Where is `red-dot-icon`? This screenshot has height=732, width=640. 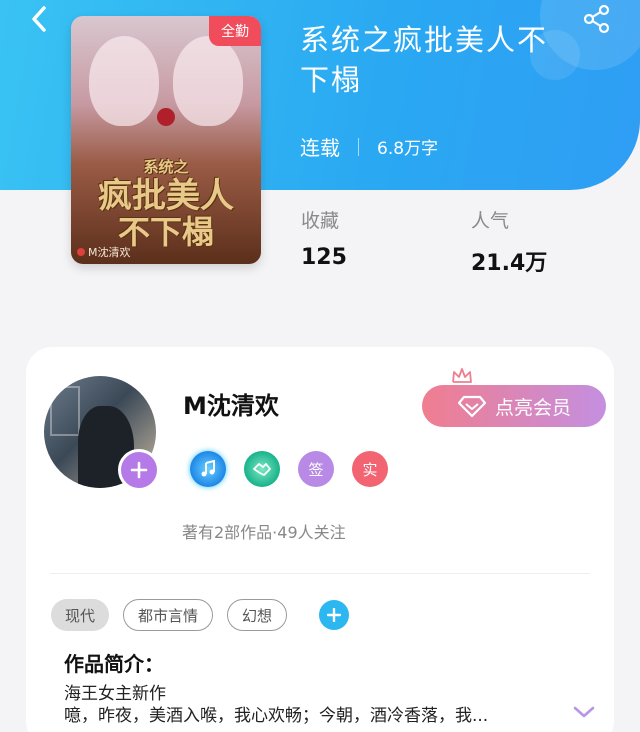
red-dot-icon is located at coordinates (81, 252).